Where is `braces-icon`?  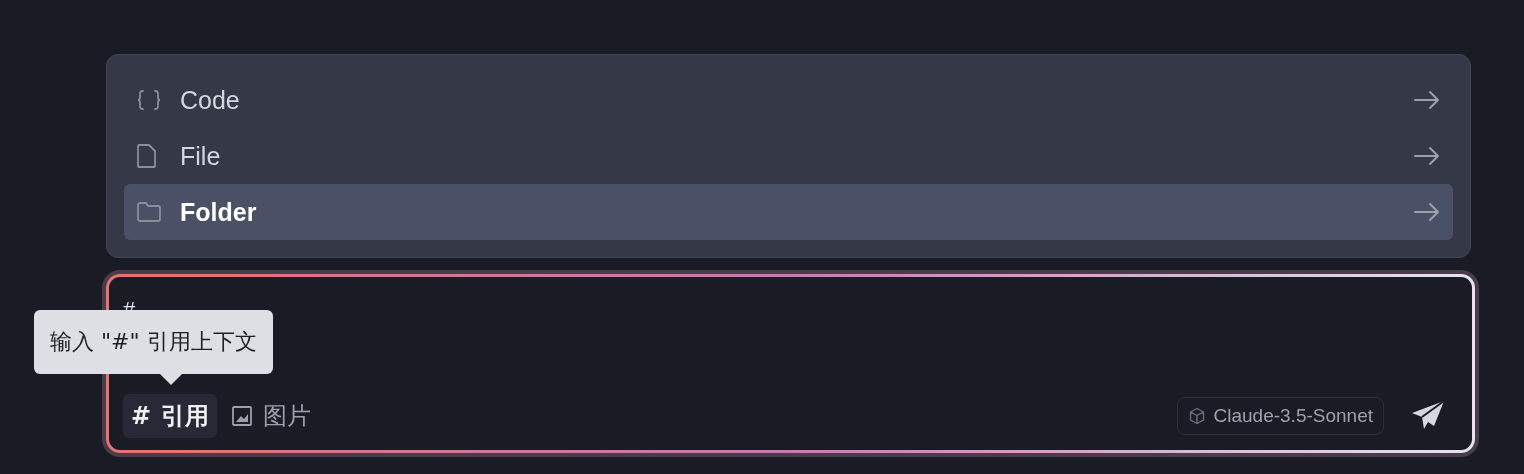
braces-icon is located at coordinates (149, 100).